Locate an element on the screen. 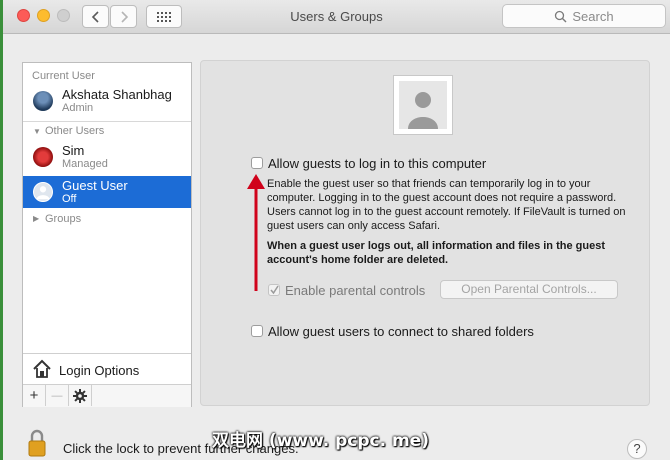 Image resolution: width=670 pixels, height=460 pixels. disclosure-collapsed-icon: ▶ is located at coordinates (36, 218).